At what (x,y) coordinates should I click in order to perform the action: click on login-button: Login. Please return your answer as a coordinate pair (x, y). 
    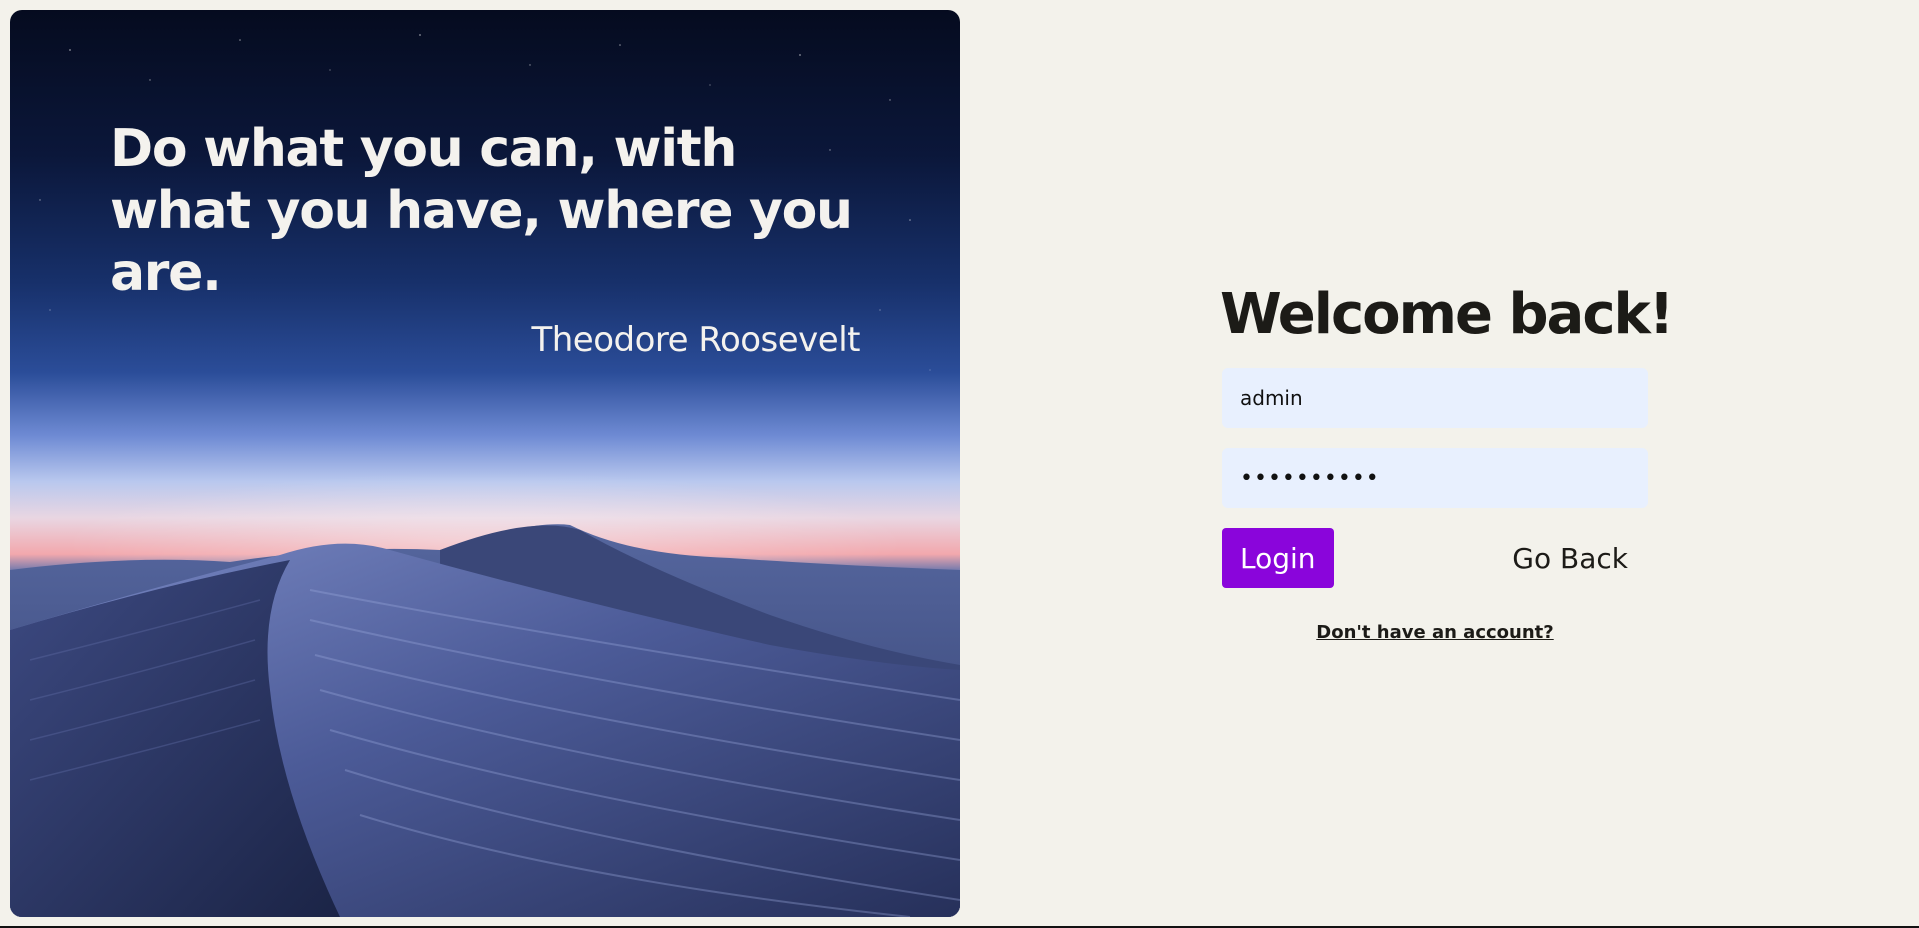
    Looking at the image, I should click on (1278, 558).